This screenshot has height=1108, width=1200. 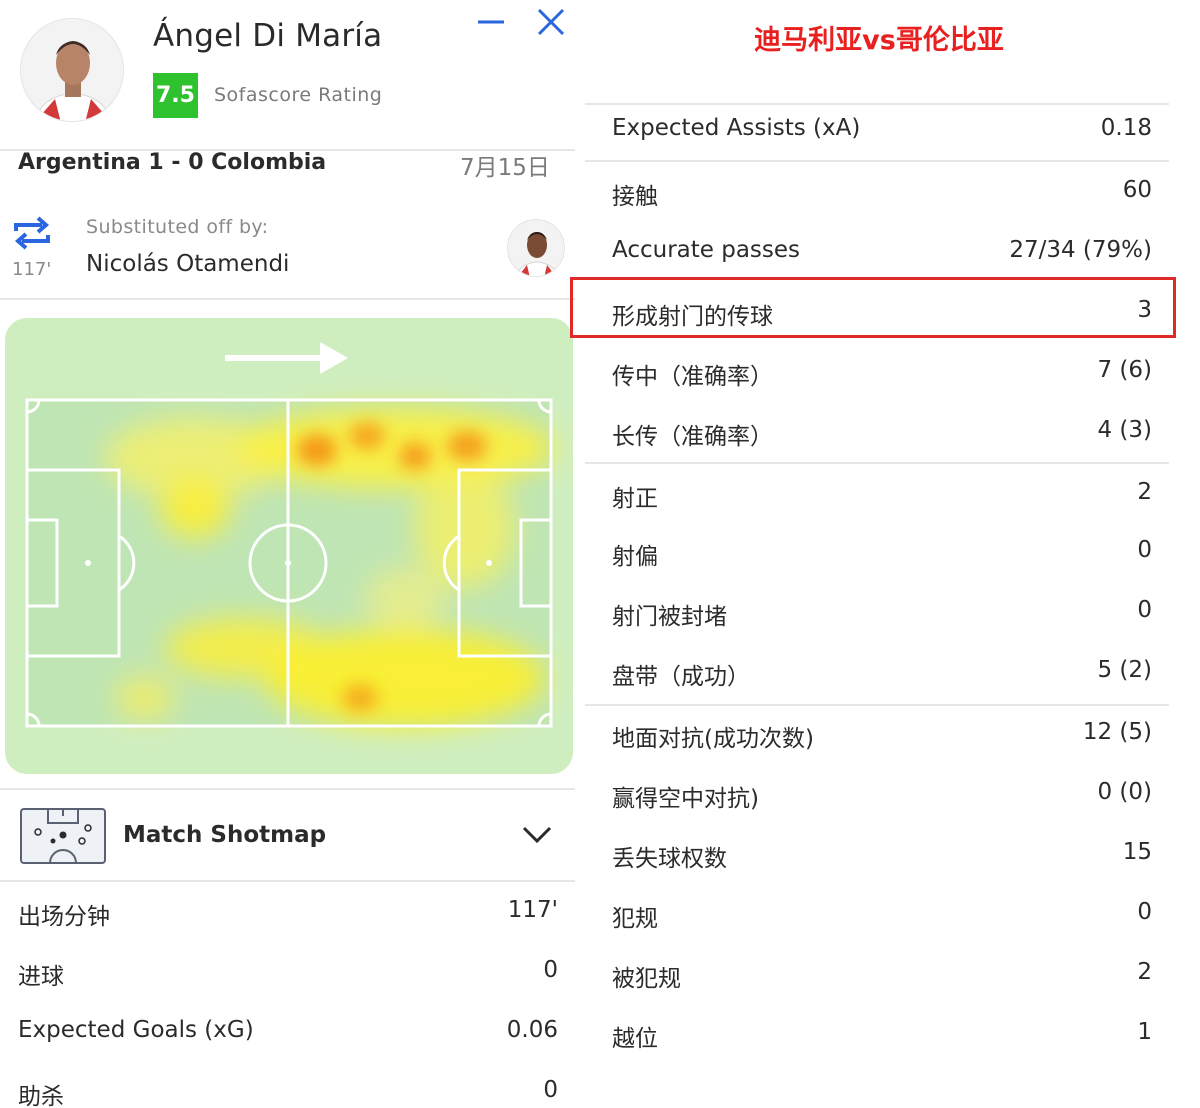 I want to click on stat-row-goals: 进球 0, so click(x=288, y=971).